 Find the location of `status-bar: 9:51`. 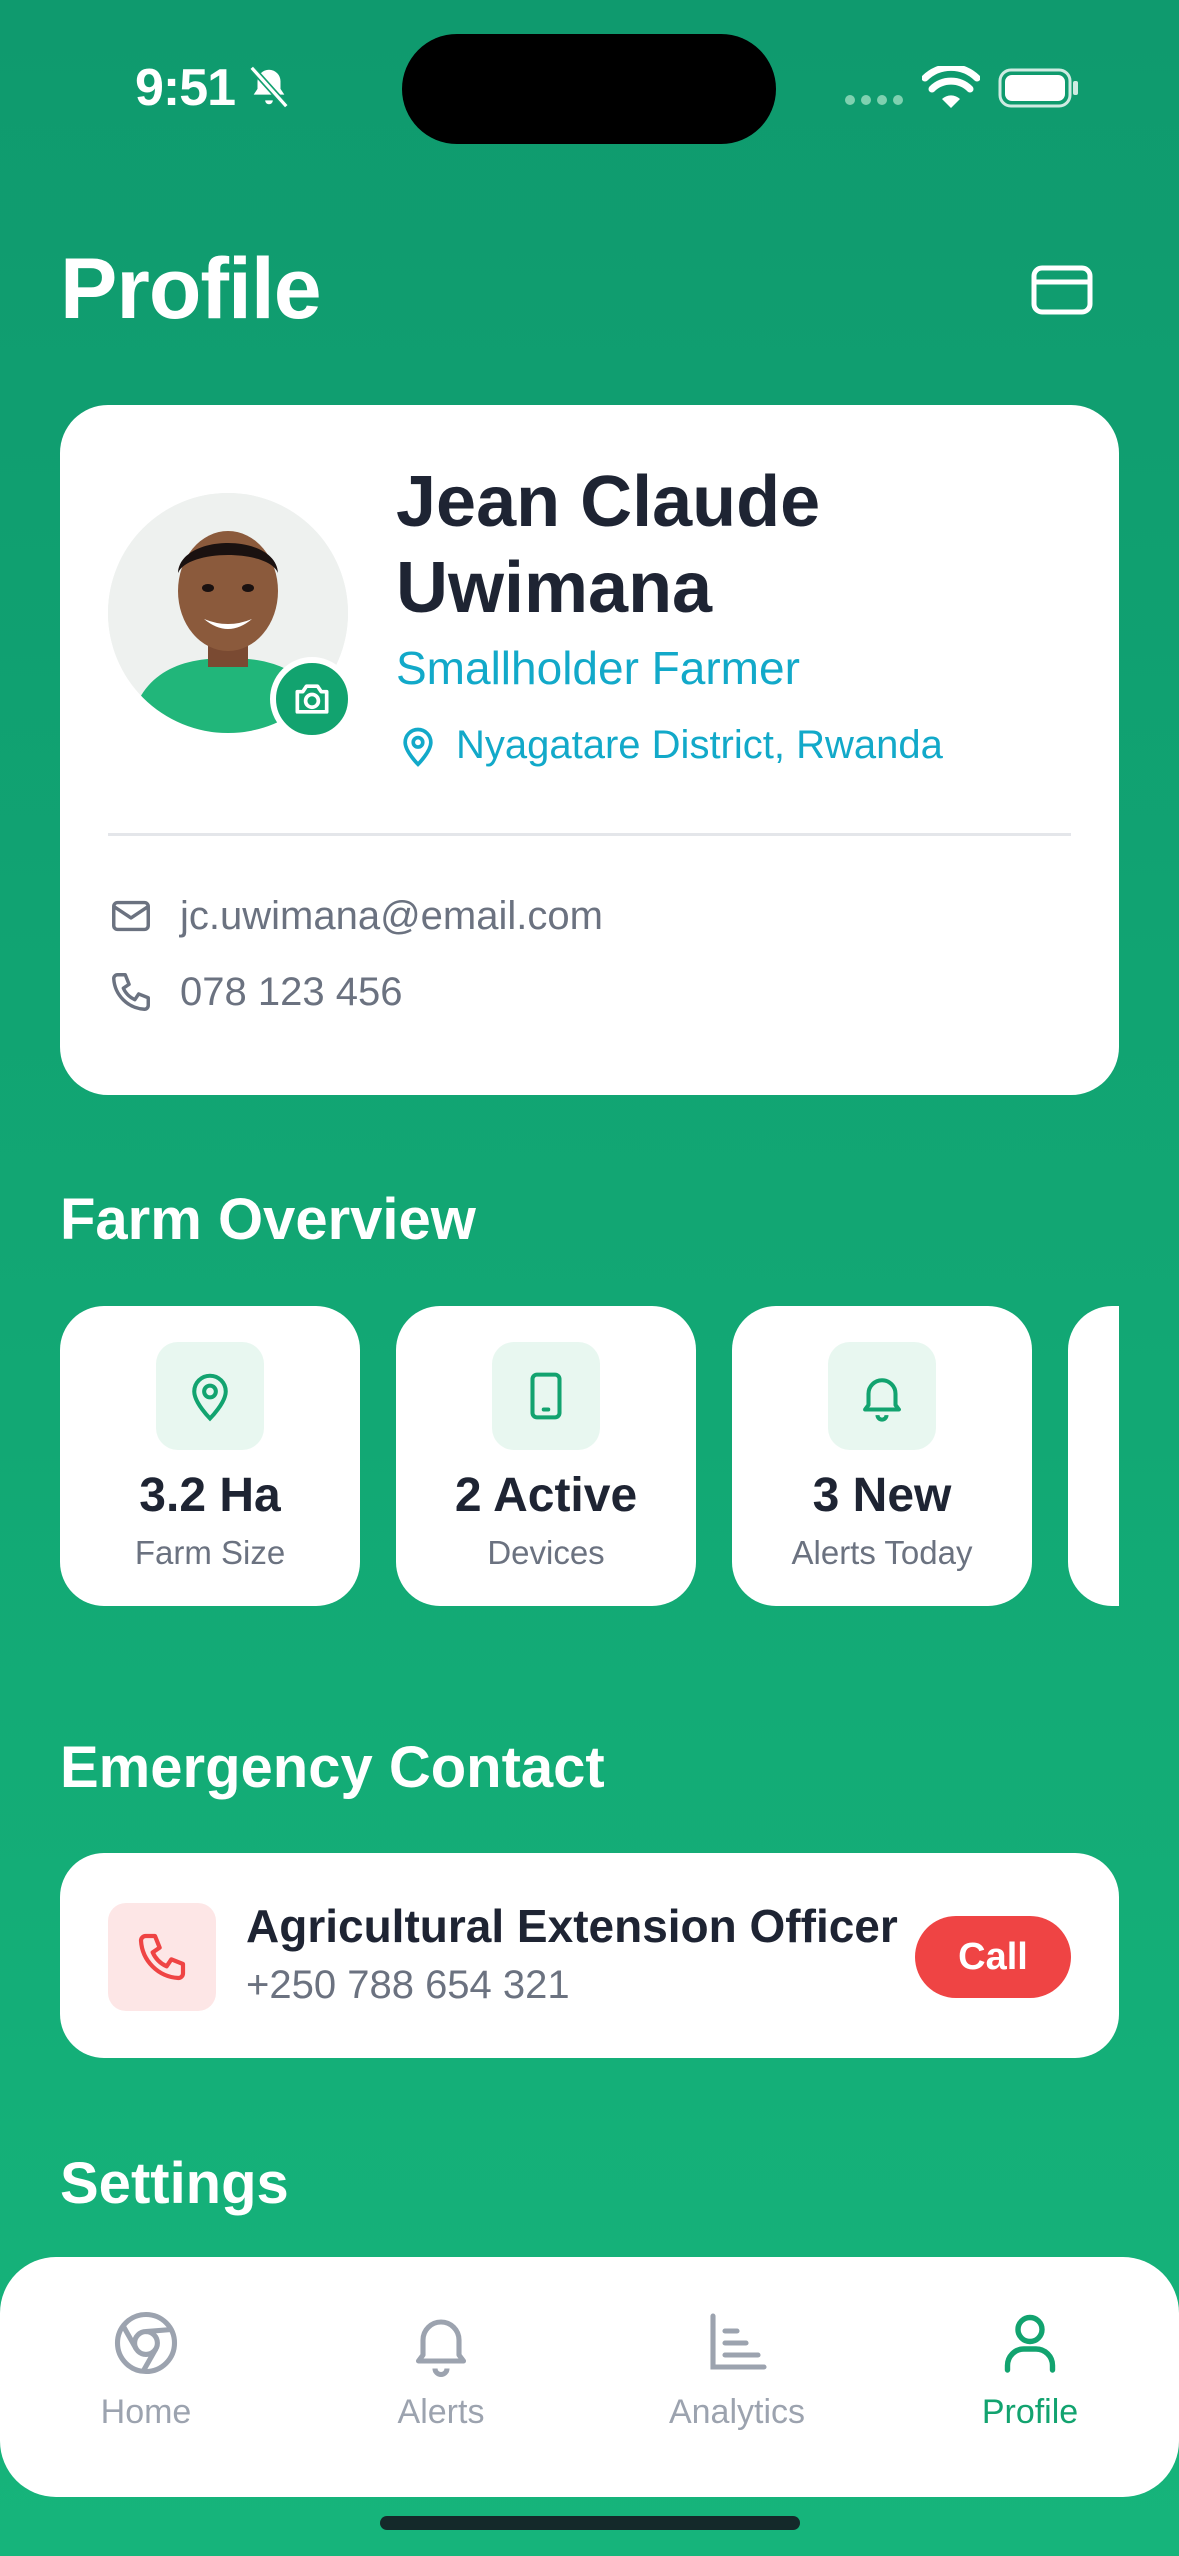

status-bar: 9:51 is located at coordinates (589, 80).